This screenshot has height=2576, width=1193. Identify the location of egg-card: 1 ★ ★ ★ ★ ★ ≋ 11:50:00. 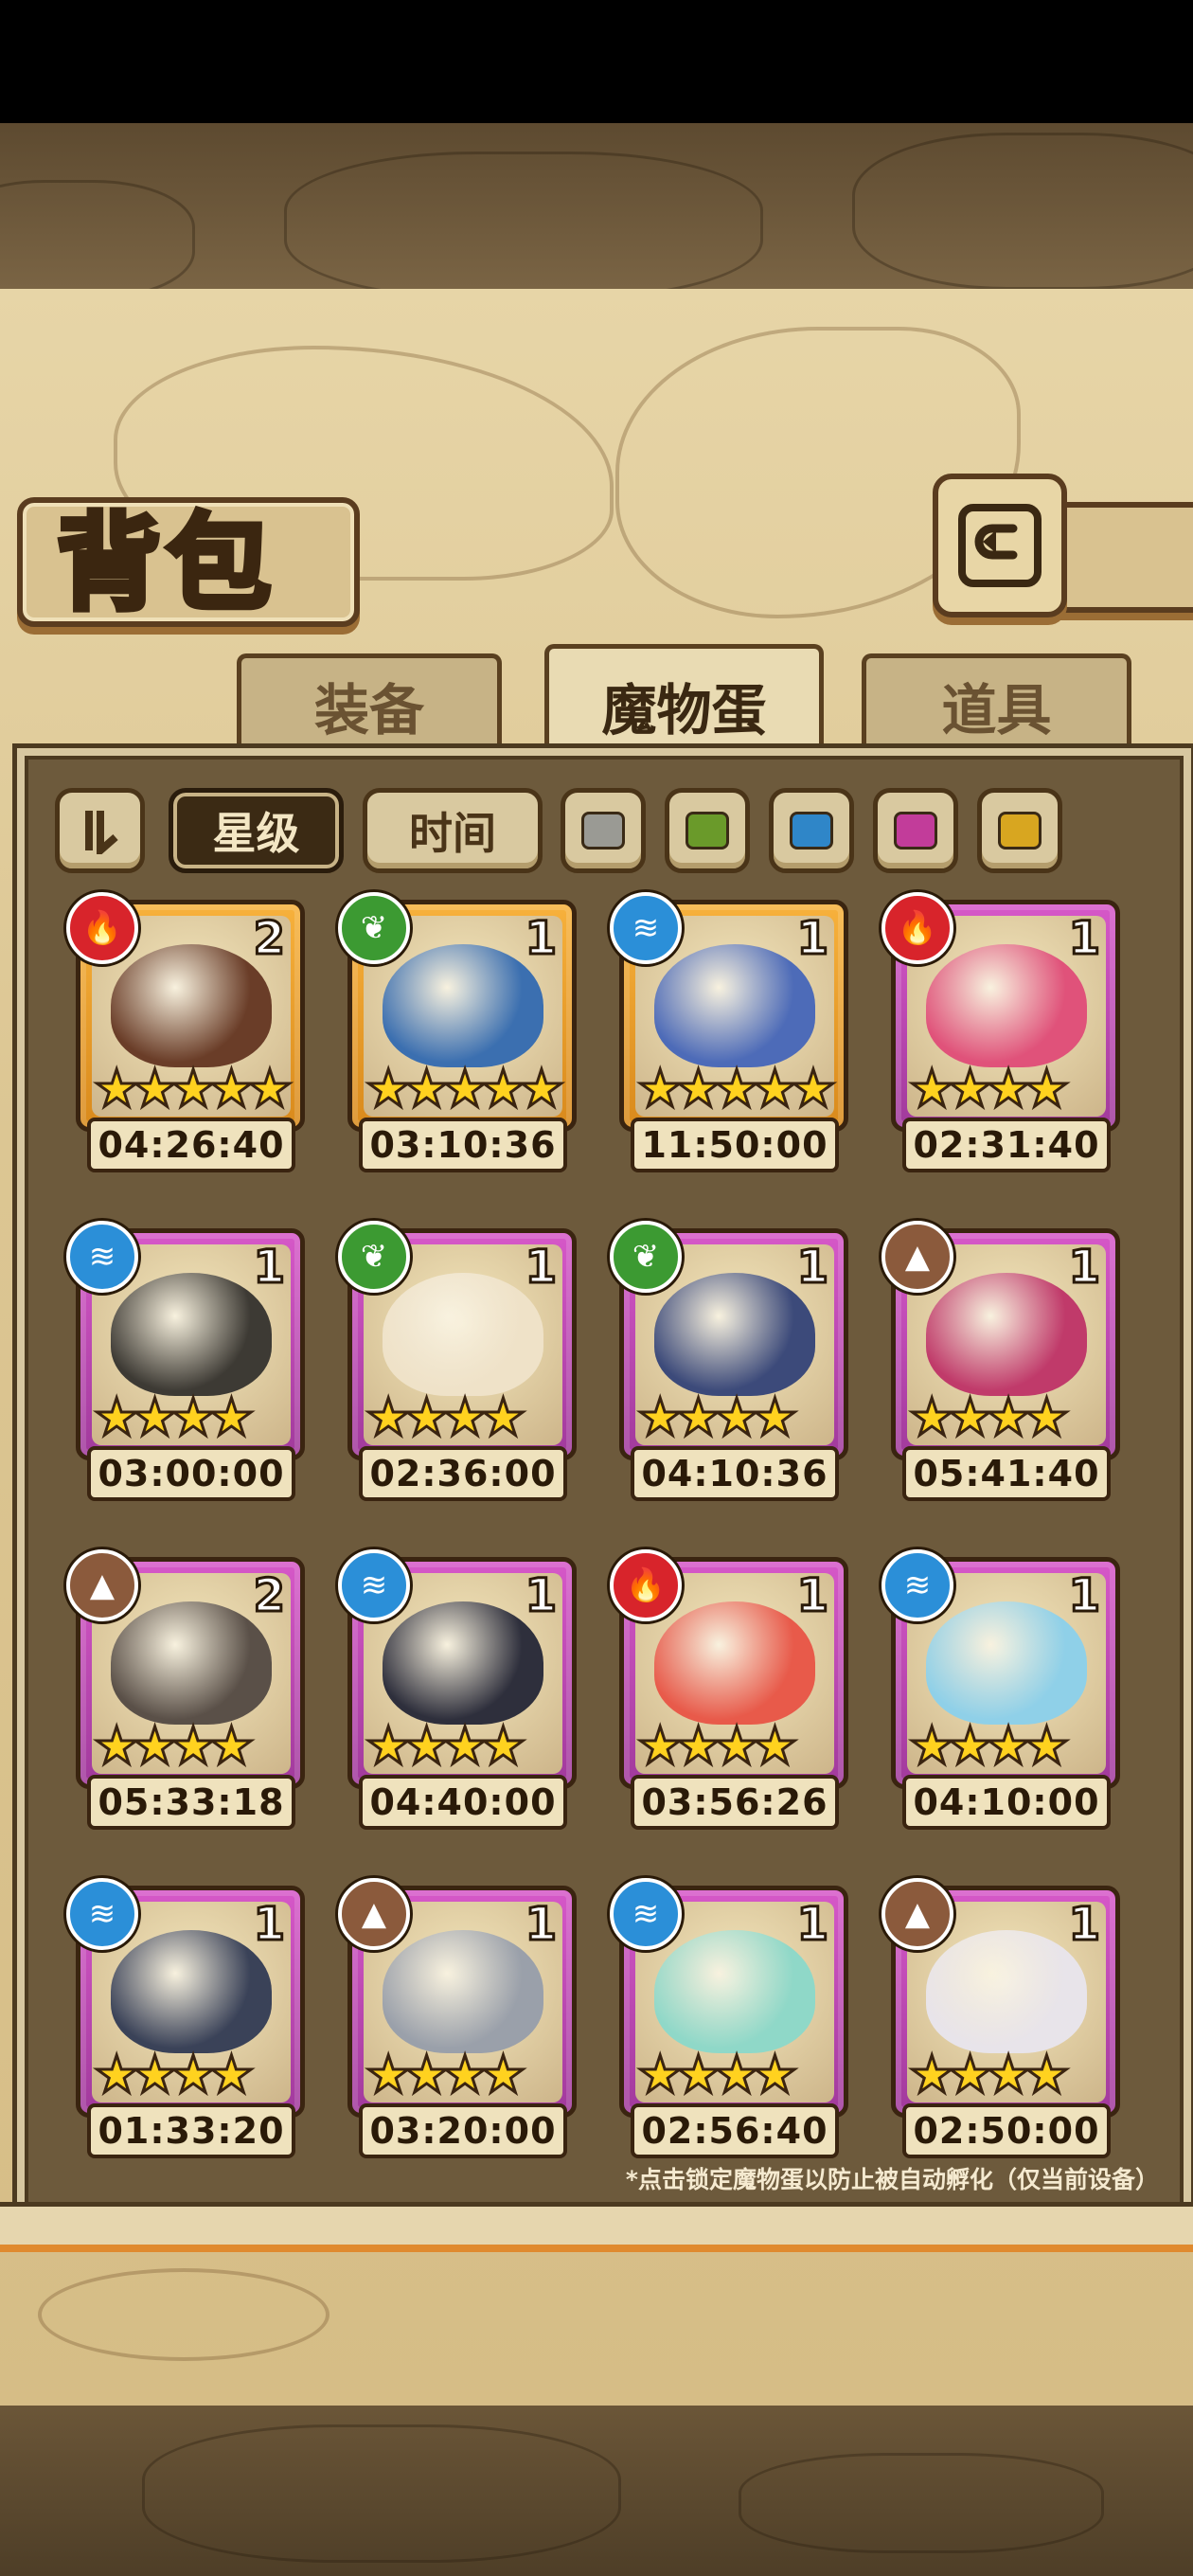
(729, 1032).